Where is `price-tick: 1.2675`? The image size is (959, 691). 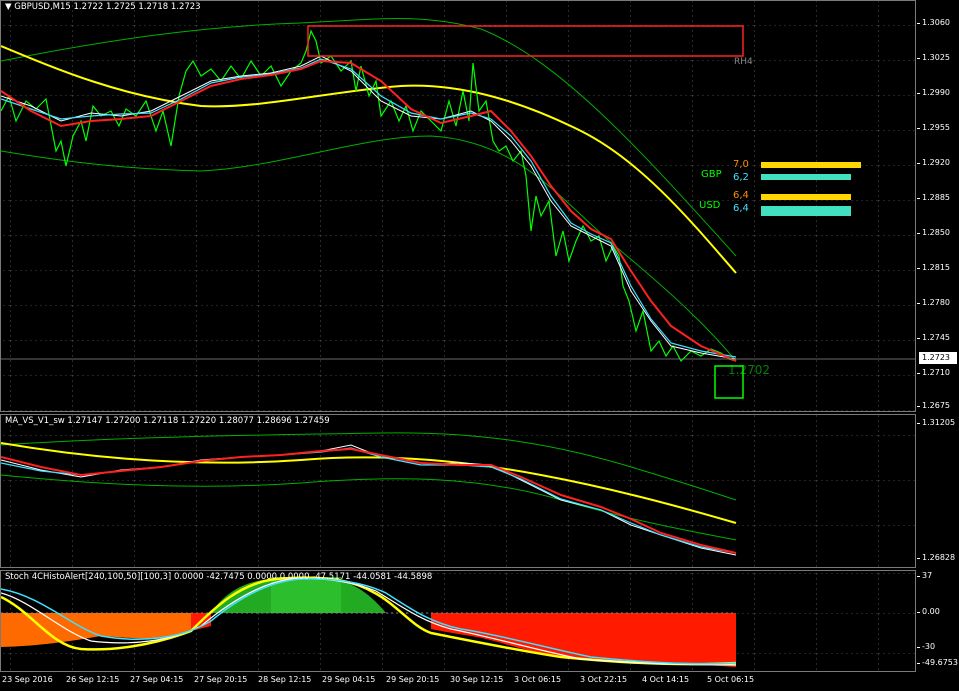 price-tick: 1.2675 is located at coordinates (933, 405).